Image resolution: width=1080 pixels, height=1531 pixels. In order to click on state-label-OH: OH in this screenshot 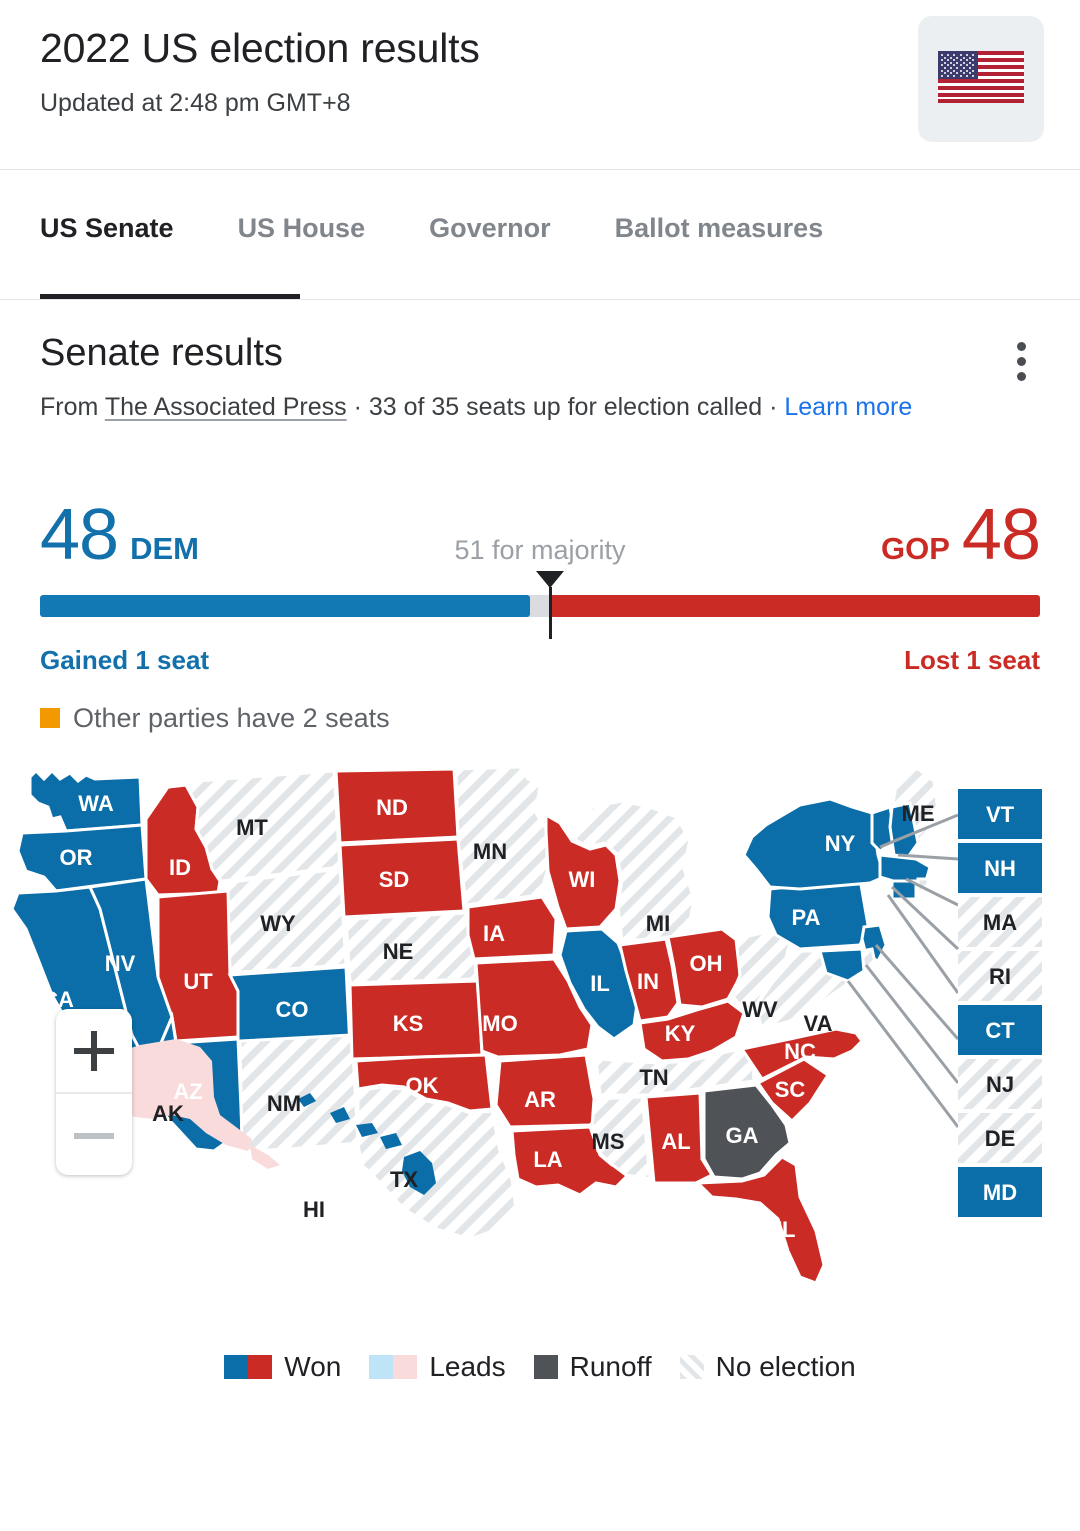, I will do `click(706, 963)`.